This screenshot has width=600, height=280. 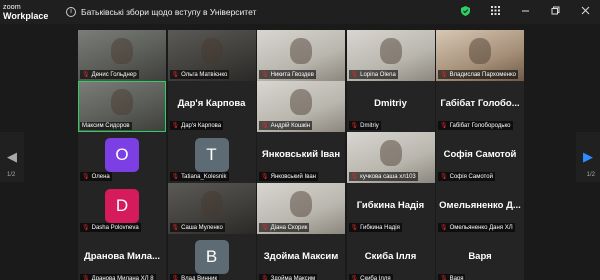 I want to click on participant-name: Максим Сидоров, so click(x=106, y=126).